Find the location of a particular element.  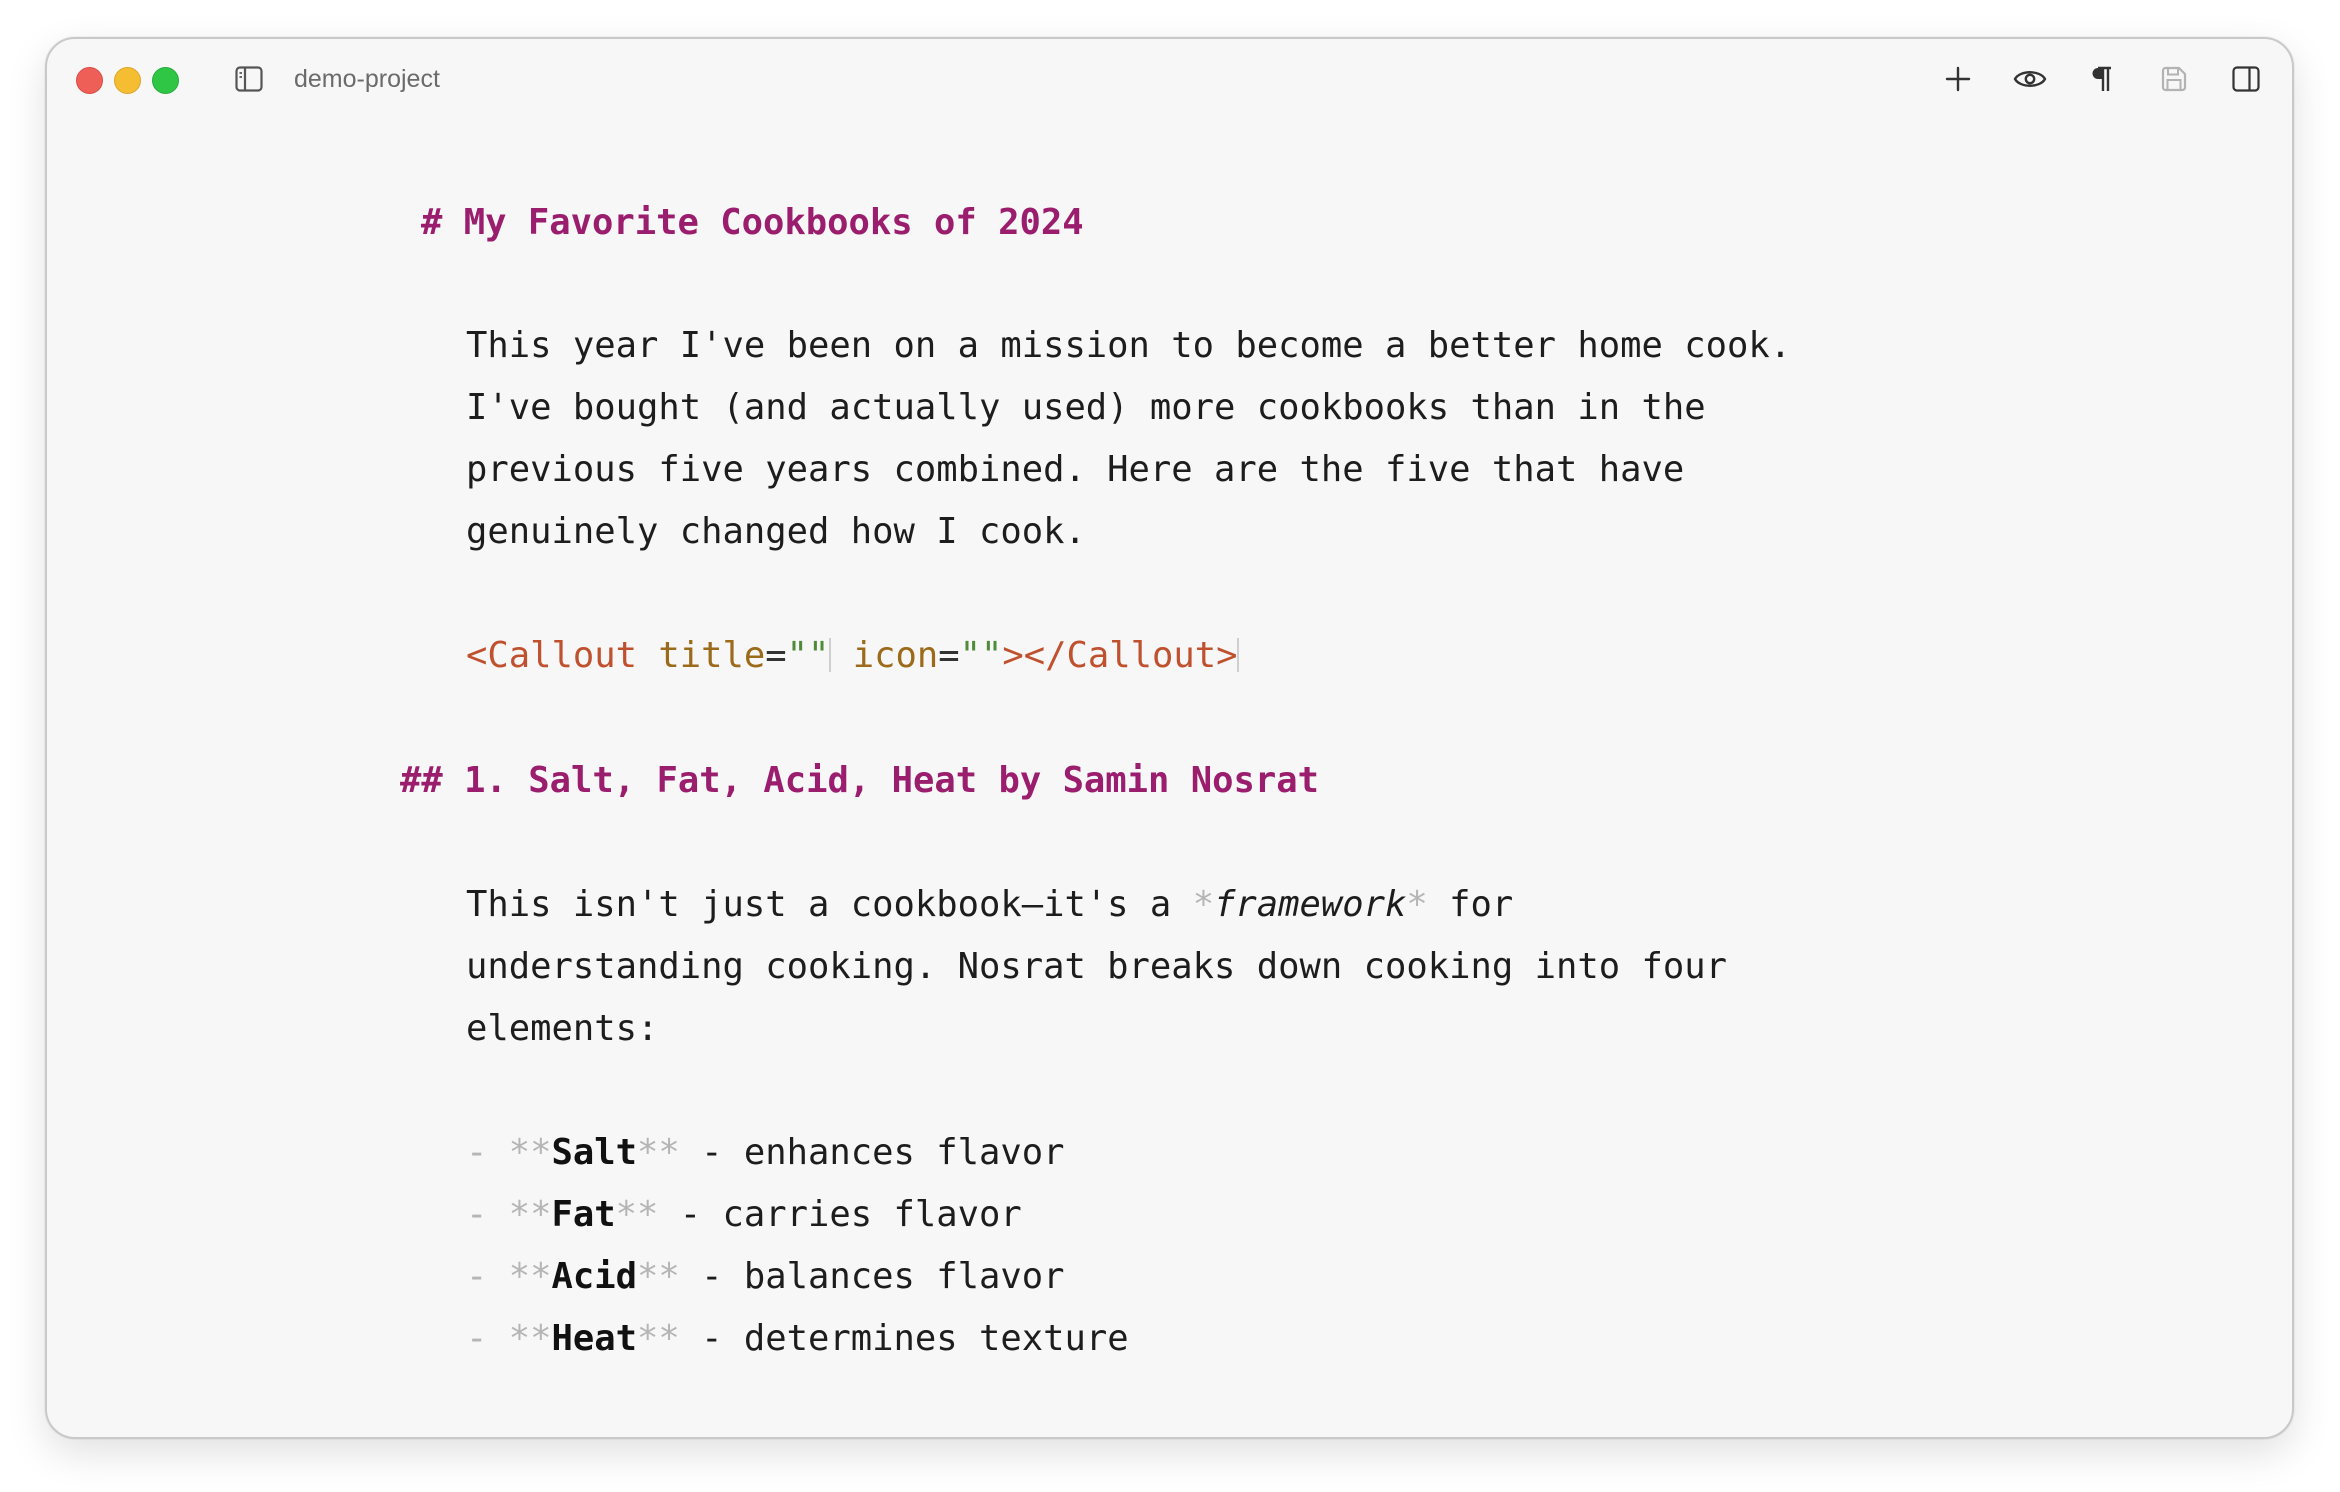

title-bar: demo-project is located at coordinates (1169, 79).